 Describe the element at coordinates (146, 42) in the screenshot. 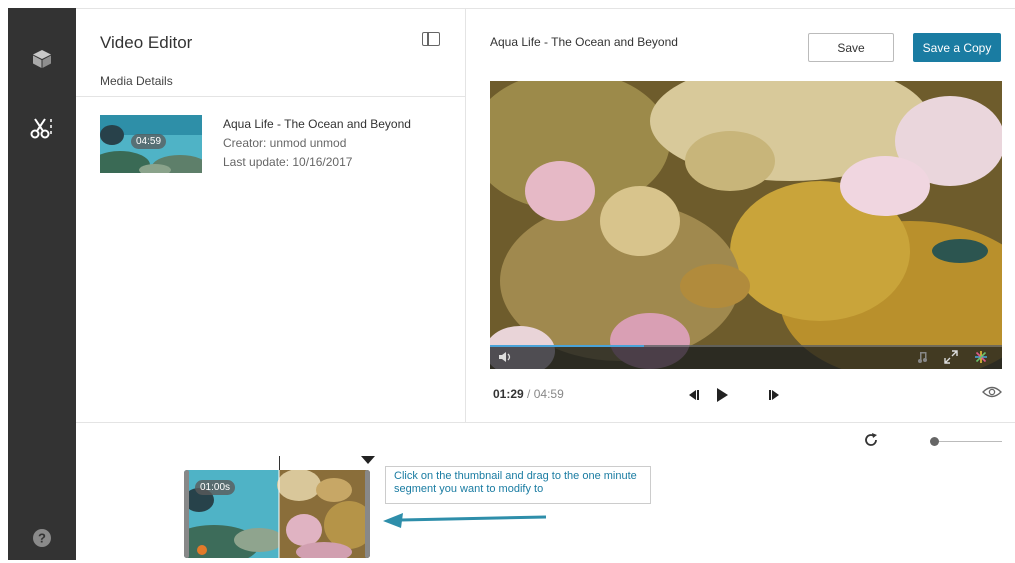

I see `page-title: Video Editor` at that location.